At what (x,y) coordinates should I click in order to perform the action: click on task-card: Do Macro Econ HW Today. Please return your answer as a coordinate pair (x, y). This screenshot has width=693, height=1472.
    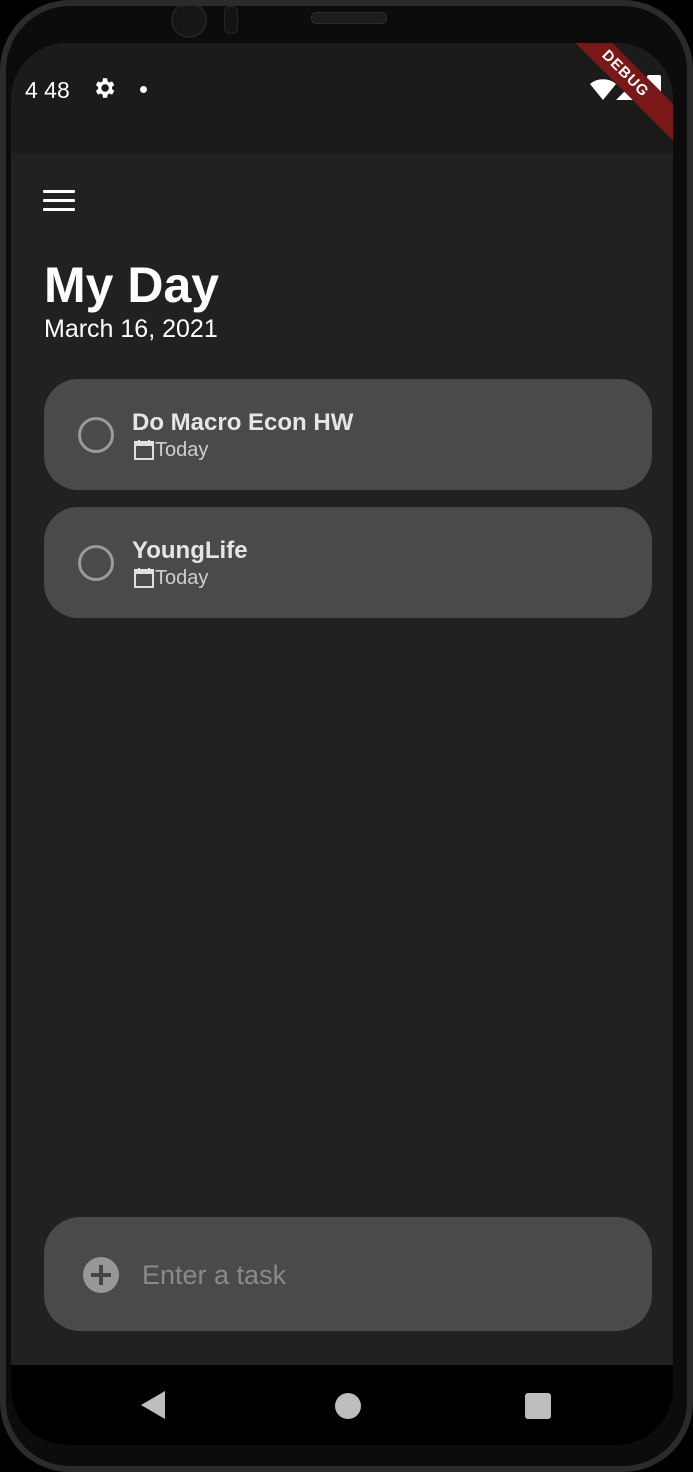
    Looking at the image, I should click on (348, 434).